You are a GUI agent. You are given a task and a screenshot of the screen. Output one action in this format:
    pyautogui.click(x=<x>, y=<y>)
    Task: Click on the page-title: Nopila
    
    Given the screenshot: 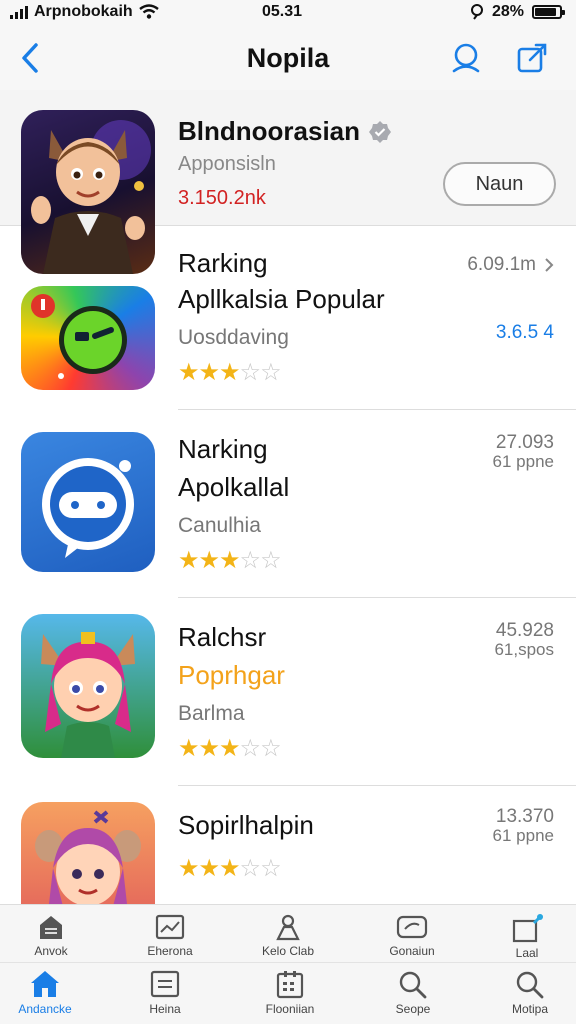 What is the action you would take?
    pyautogui.click(x=288, y=58)
    